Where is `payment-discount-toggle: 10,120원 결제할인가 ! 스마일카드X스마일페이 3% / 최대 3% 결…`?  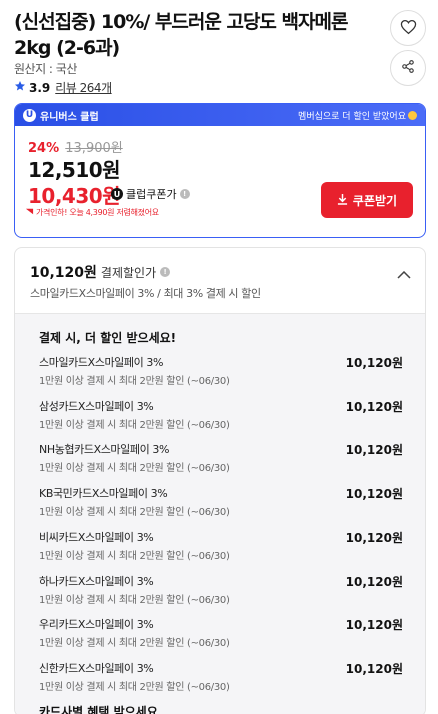
payment-discount-toggle: 10,120원 결제할인가 ! 스마일카드X스마일페이 3% / 최대 3% 결… is located at coordinates (220, 280).